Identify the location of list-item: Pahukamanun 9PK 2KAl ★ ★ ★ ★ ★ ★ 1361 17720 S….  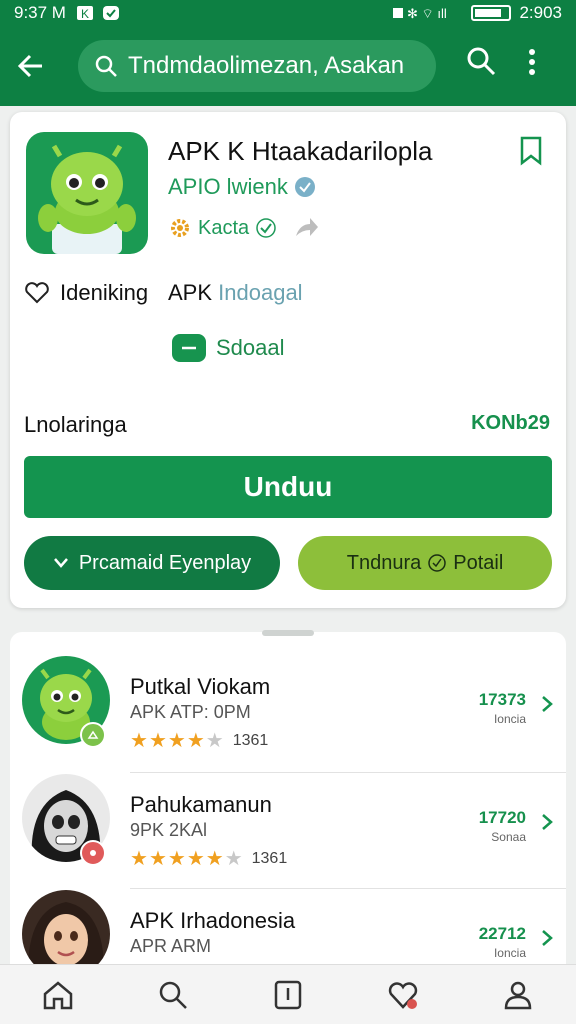
(288, 810).